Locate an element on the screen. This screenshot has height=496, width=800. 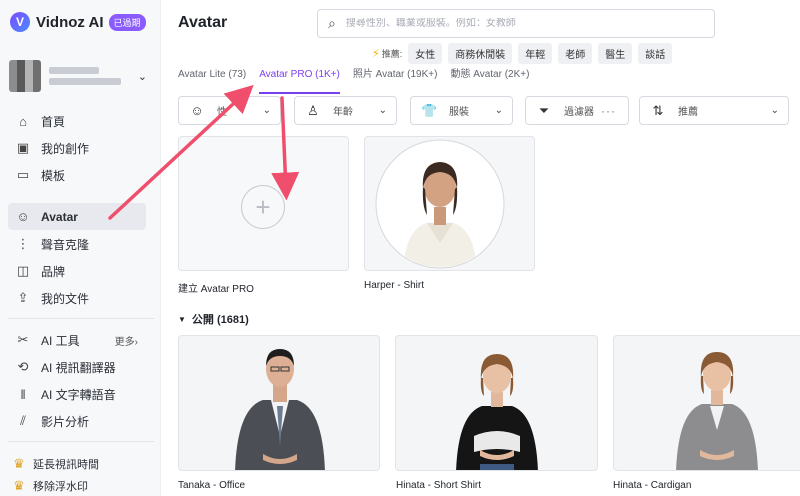
search-input is located at coordinates (515, 23).